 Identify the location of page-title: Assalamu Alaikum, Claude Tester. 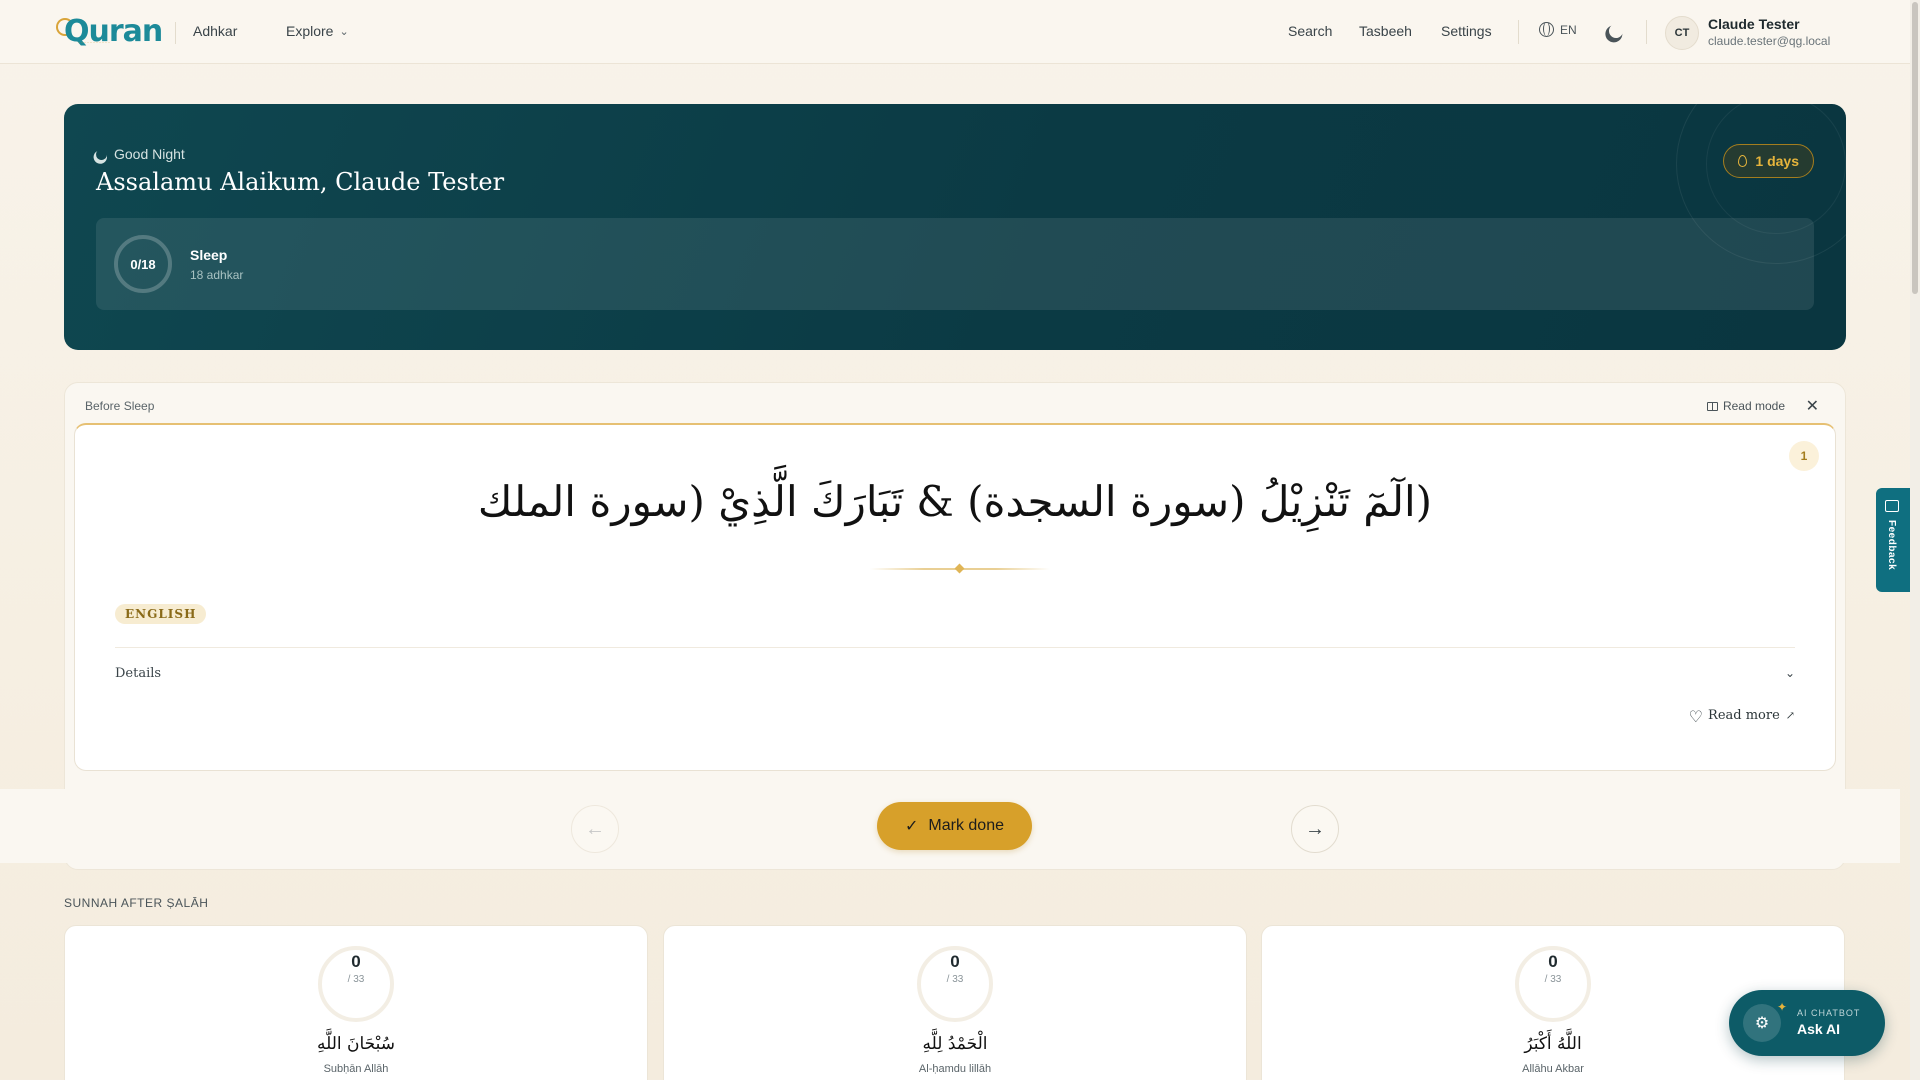
(300, 182).